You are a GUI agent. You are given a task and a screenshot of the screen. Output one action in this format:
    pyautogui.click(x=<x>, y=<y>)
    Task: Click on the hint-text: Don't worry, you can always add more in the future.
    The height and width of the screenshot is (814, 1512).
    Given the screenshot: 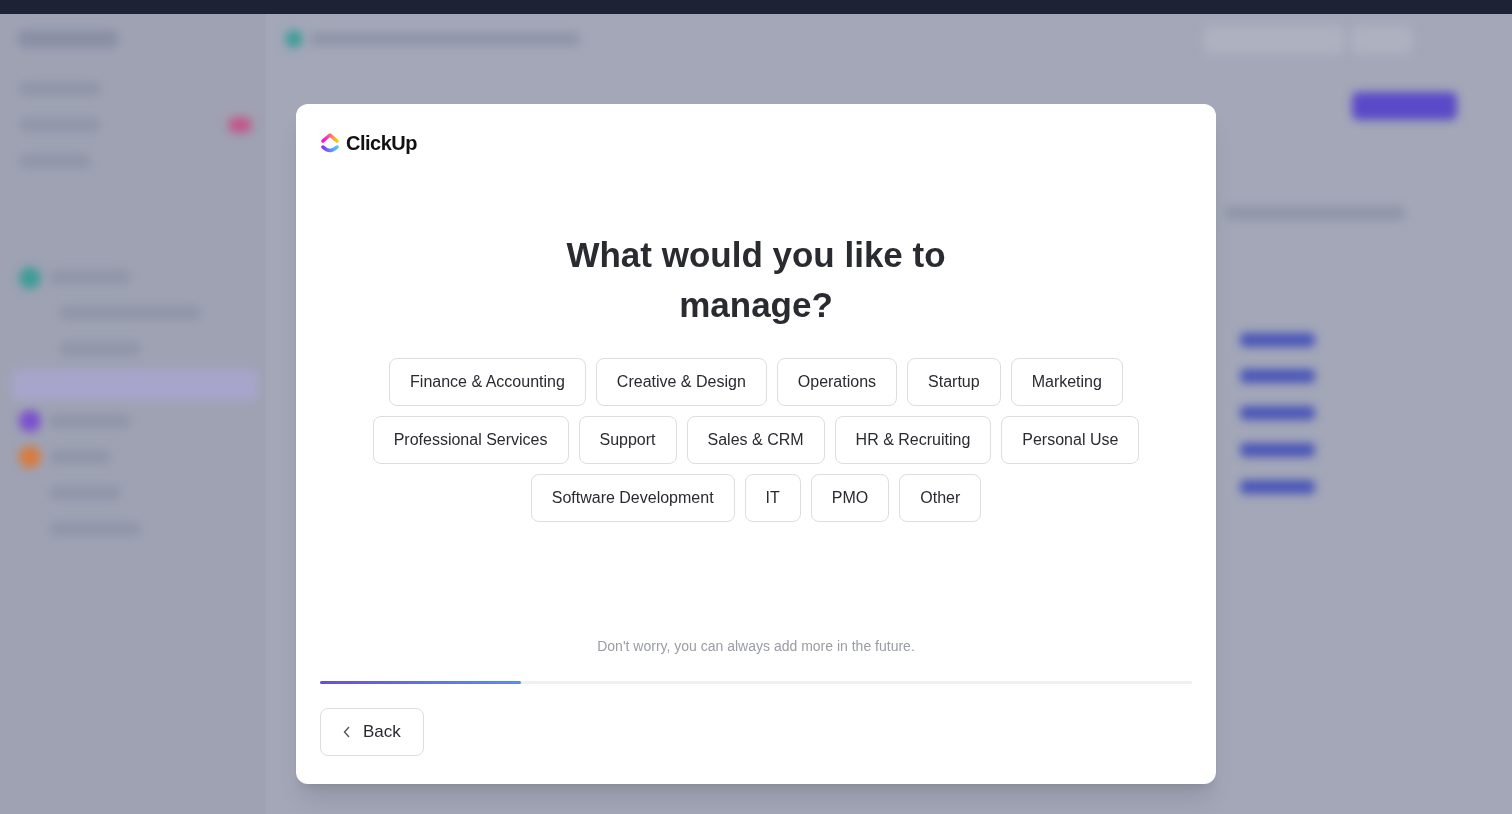 What is the action you would take?
    pyautogui.click(x=756, y=646)
    